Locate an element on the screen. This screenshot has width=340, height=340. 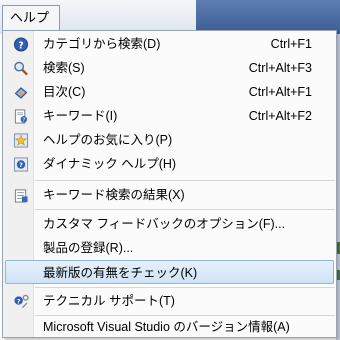
menu-item-technical-support: ? テクニカル サポート(T) is located at coordinates (169, 301).